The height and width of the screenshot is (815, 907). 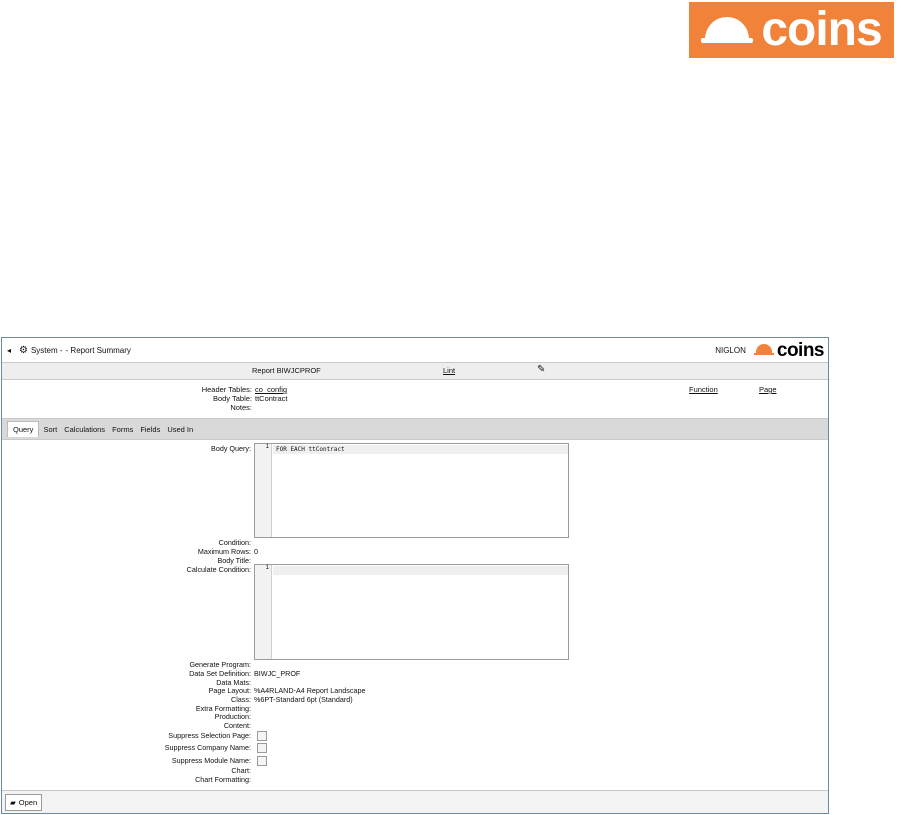 I want to click on page-layout-value: %A4RLAND-A4 Report Landscape, so click(x=310, y=690).